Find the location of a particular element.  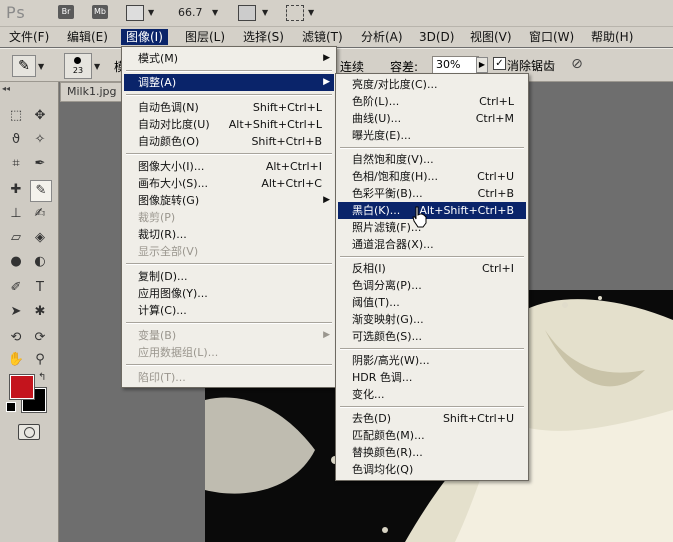

3d-orbit-tool-icon: ⟳ is located at coordinates (40, 338).